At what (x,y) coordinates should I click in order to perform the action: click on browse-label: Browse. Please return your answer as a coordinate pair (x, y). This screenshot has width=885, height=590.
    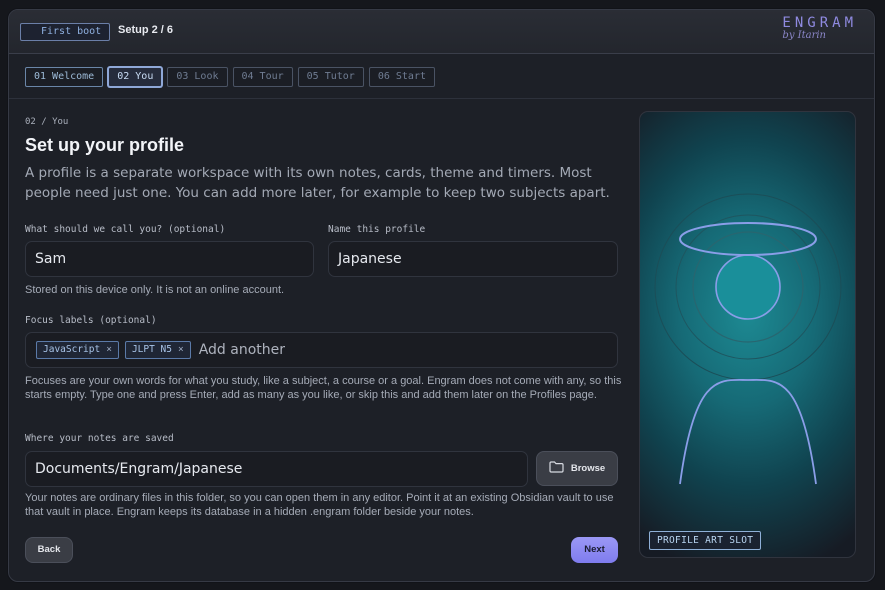
    Looking at the image, I should click on (588, 468).